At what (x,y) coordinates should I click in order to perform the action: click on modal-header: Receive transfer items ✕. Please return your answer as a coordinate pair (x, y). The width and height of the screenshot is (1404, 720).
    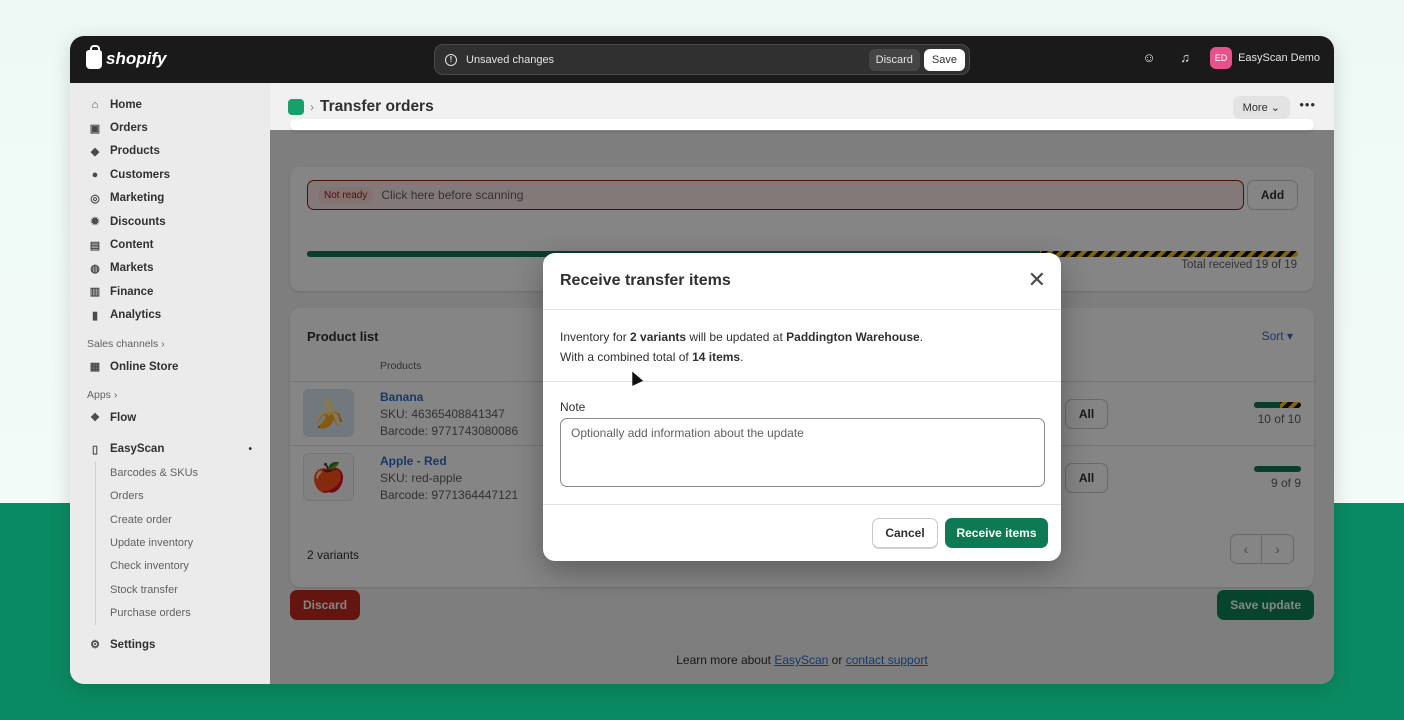
    Looking at the image, I should click on (802, 281).